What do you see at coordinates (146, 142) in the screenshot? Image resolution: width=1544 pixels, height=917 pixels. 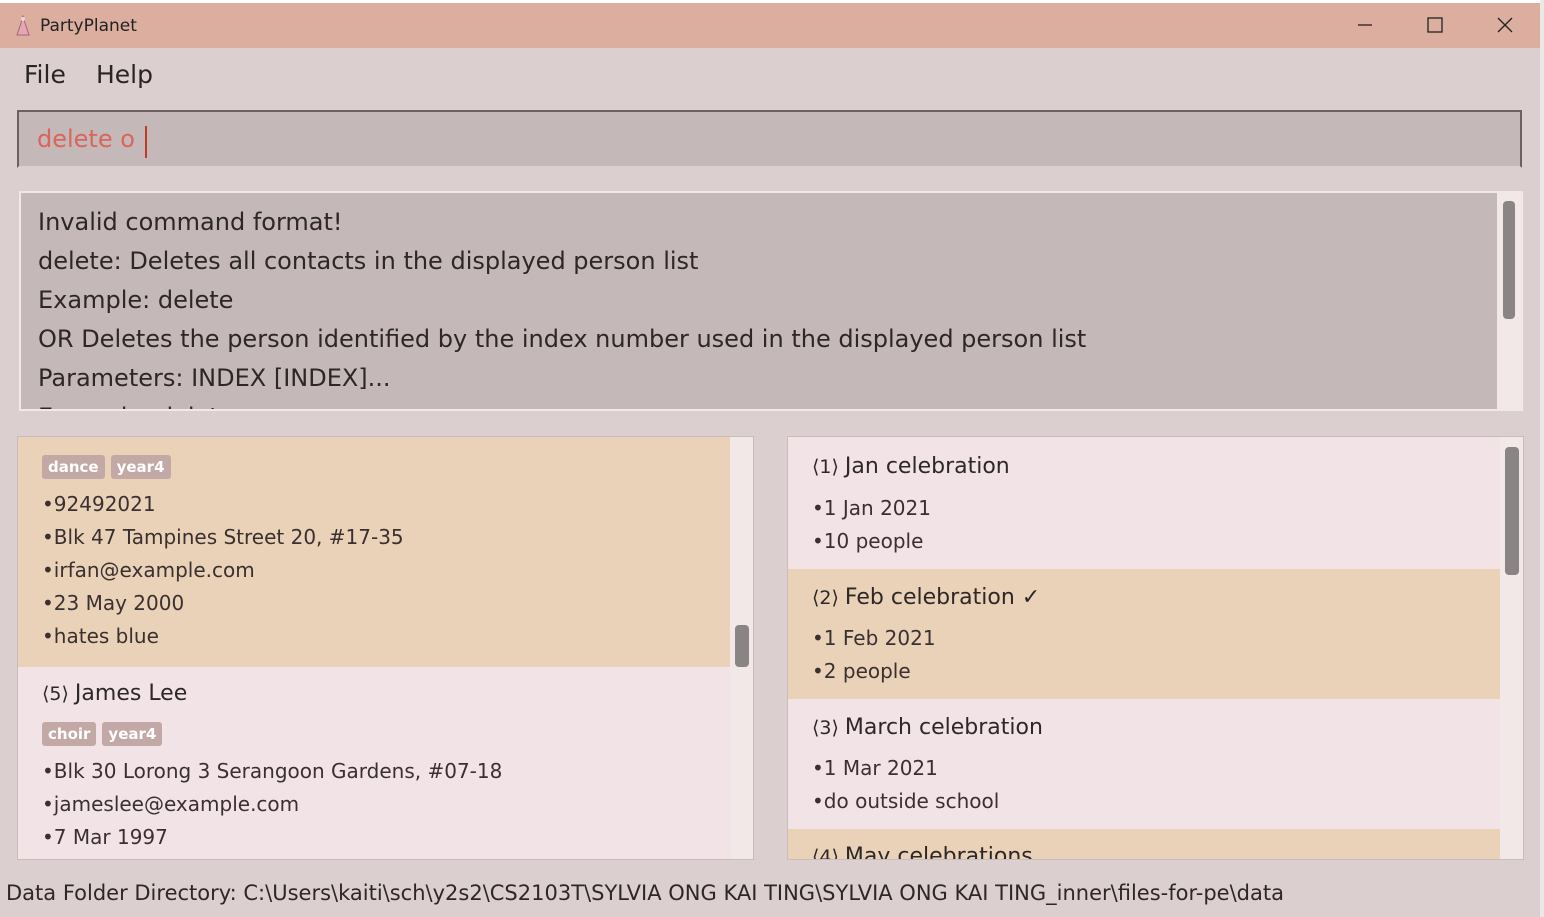 I see `text-caret` at bounding box center [146, 142].